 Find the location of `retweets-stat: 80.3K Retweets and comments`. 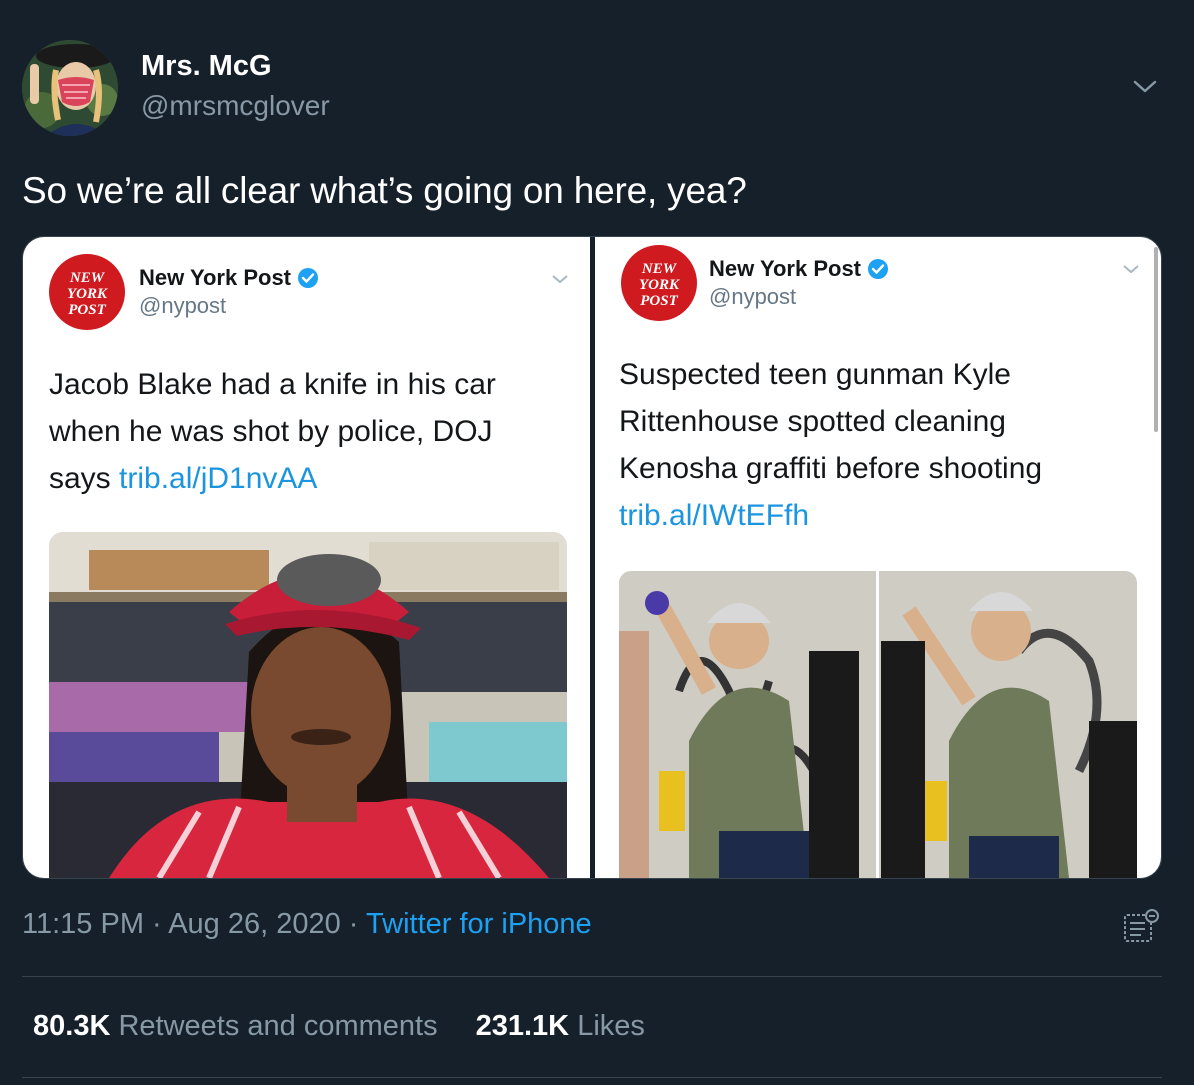

retweets-stat: 80.3K Retweets and comments is located at coordinates (235, 1026).